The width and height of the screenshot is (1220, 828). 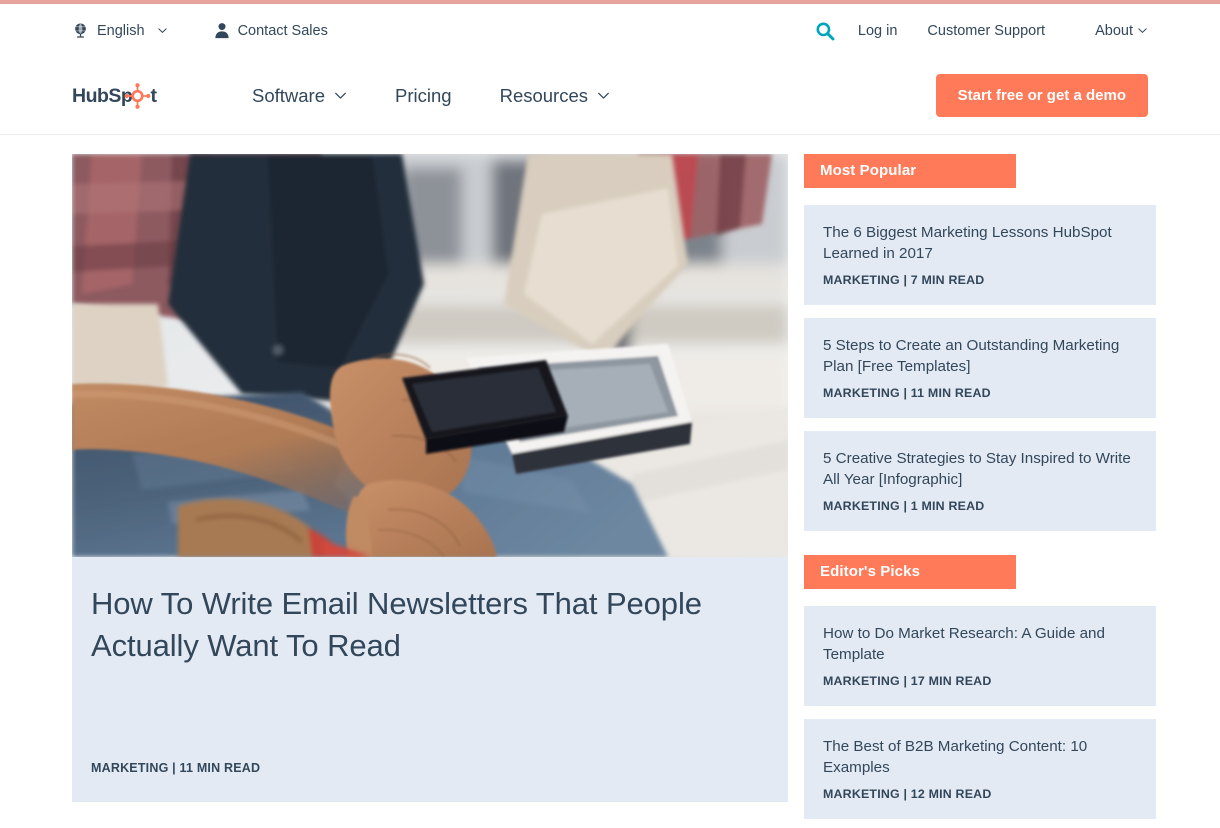 I want to click on contact-sales-link: Contact Sales, so click(x=271, y=30).